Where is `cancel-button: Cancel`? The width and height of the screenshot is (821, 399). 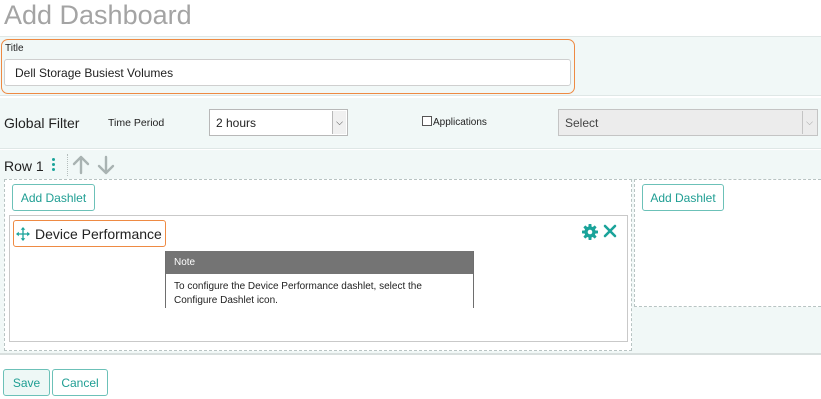 cancel-button: Cancel is located at coordinates (80, 382).